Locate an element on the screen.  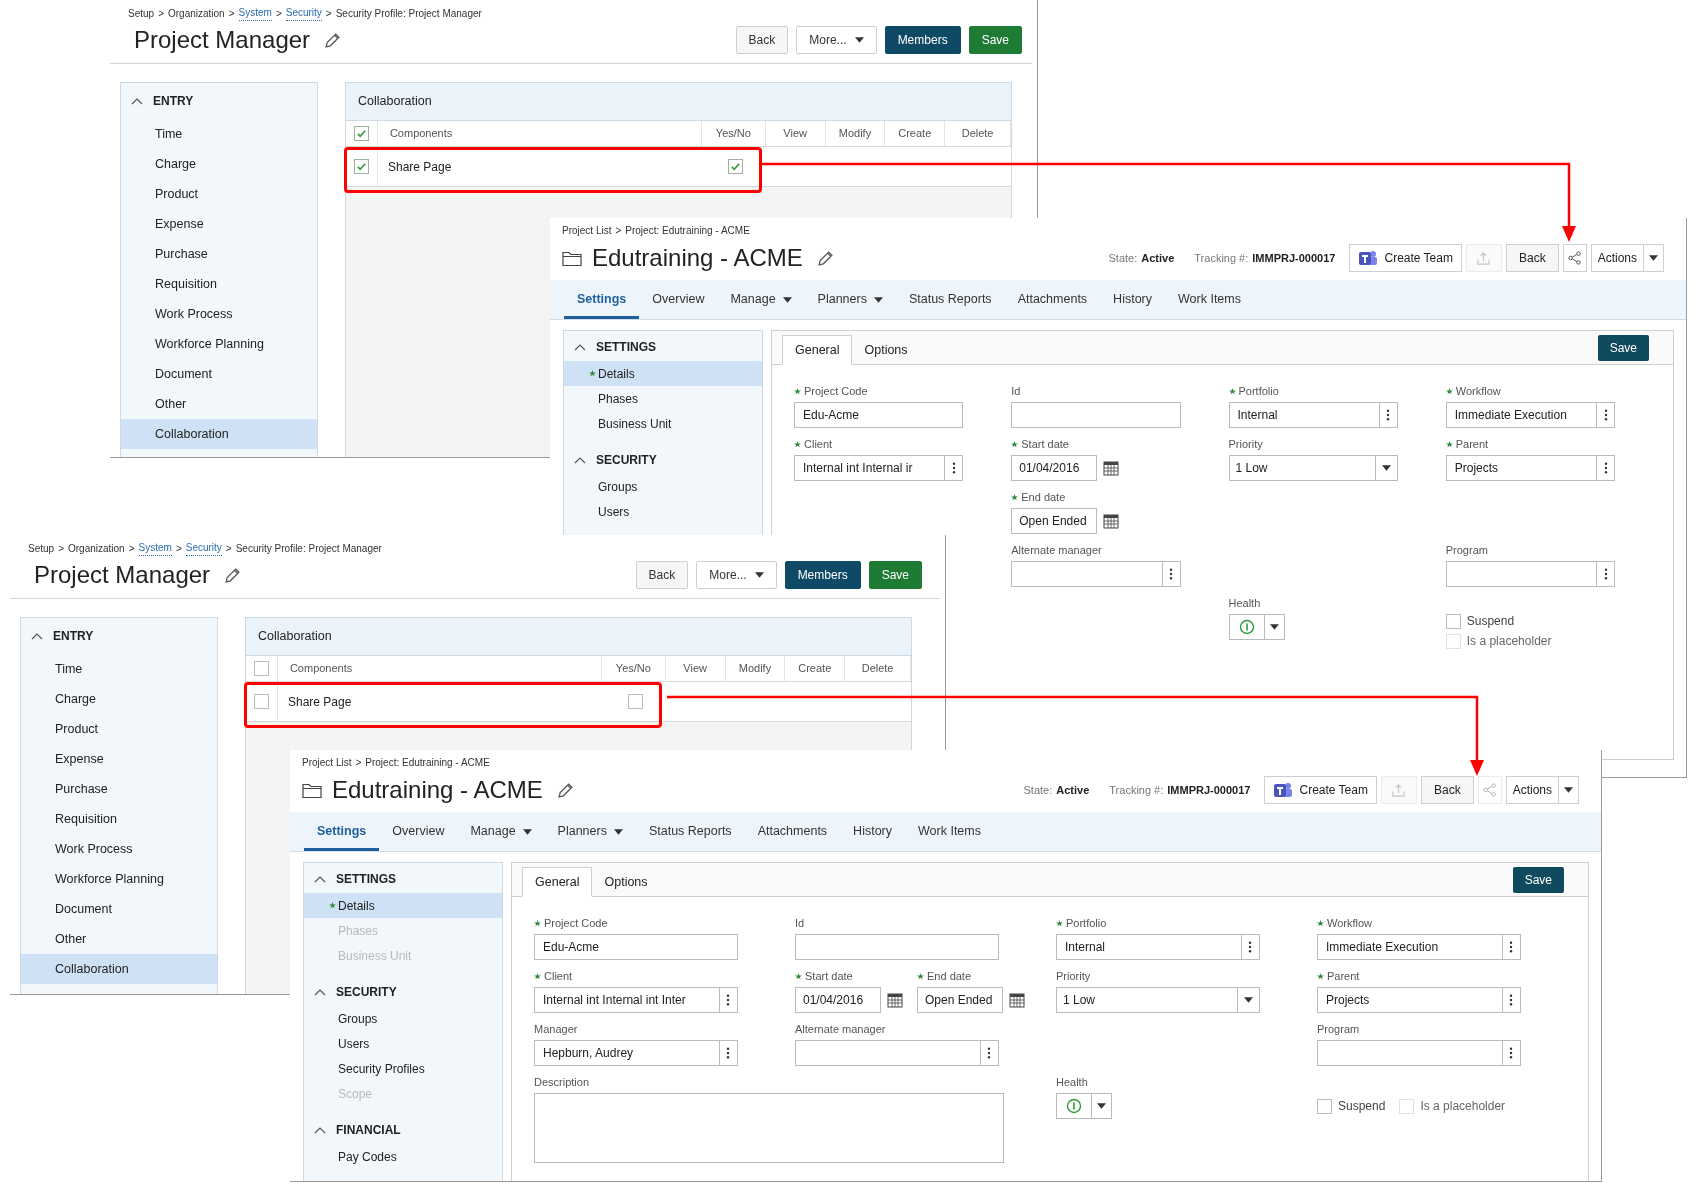
sidebar-item: Time is located at coordinates (219, 134).